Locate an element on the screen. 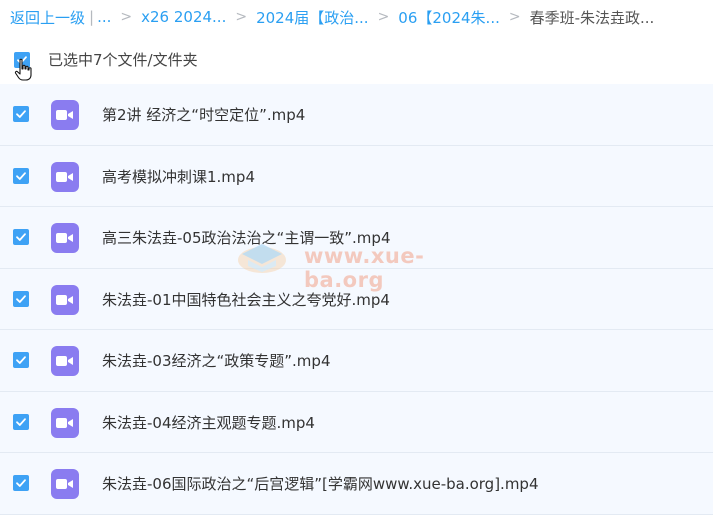 The width and height of the screenshot is (713, 517). file-row: 第2讲 经济之“时空定位”.mp4 is located at coordinates (356, 115).